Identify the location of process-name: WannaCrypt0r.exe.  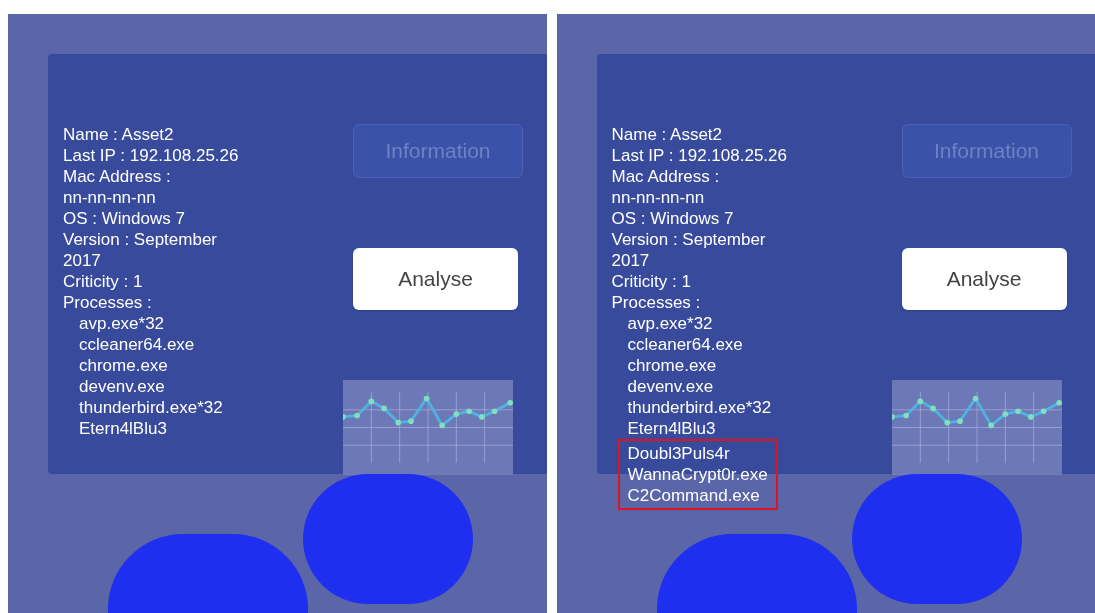
(697, 474).